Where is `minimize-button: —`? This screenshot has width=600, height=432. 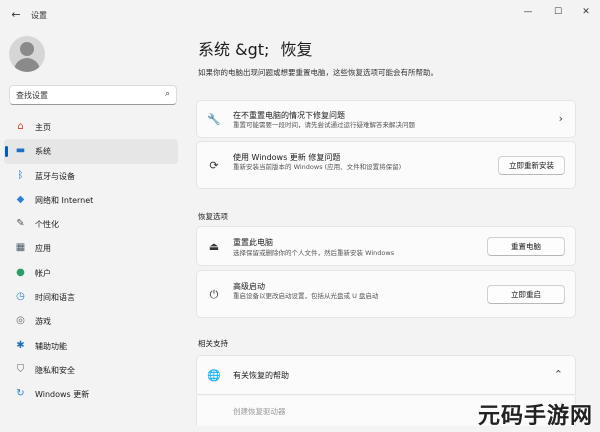 minimize-button: — is located at coordinates (528, 12).